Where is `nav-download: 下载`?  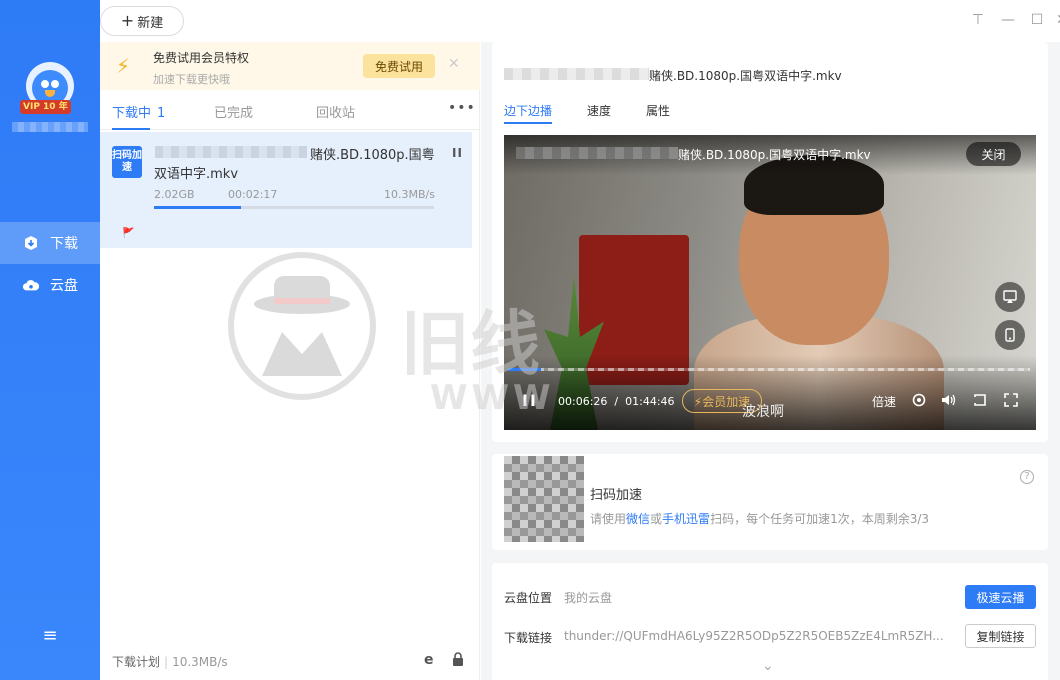
nav-download: 下载 is located at coordinates (50, 243).